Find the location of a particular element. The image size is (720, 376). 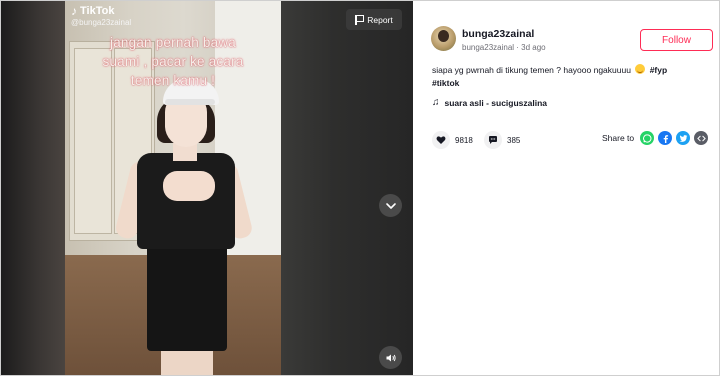

share-row: Share to is located at coordinates (655, 138).